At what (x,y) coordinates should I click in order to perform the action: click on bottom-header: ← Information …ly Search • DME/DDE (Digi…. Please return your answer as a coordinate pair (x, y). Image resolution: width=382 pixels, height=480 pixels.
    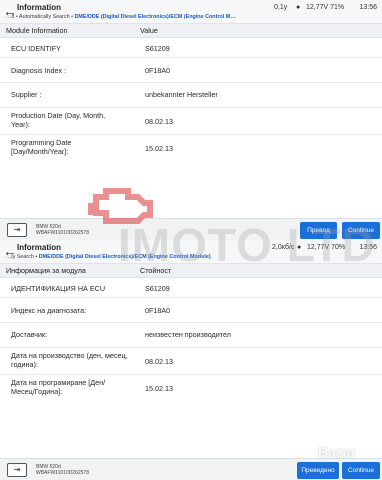
    Looking at the image, I should click on (191, 252).